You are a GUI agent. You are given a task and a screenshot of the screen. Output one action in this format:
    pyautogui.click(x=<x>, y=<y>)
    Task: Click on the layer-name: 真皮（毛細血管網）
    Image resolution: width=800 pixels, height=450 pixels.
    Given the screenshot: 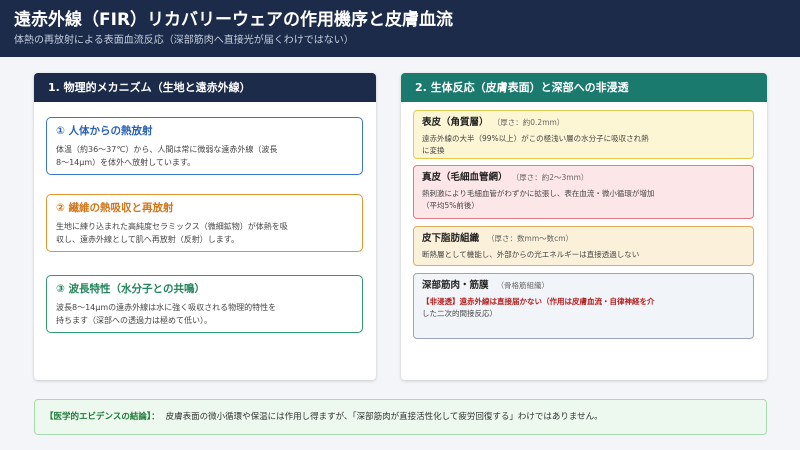 What is the action you would take?
    pyautogui.click(x=465, y=177)
    